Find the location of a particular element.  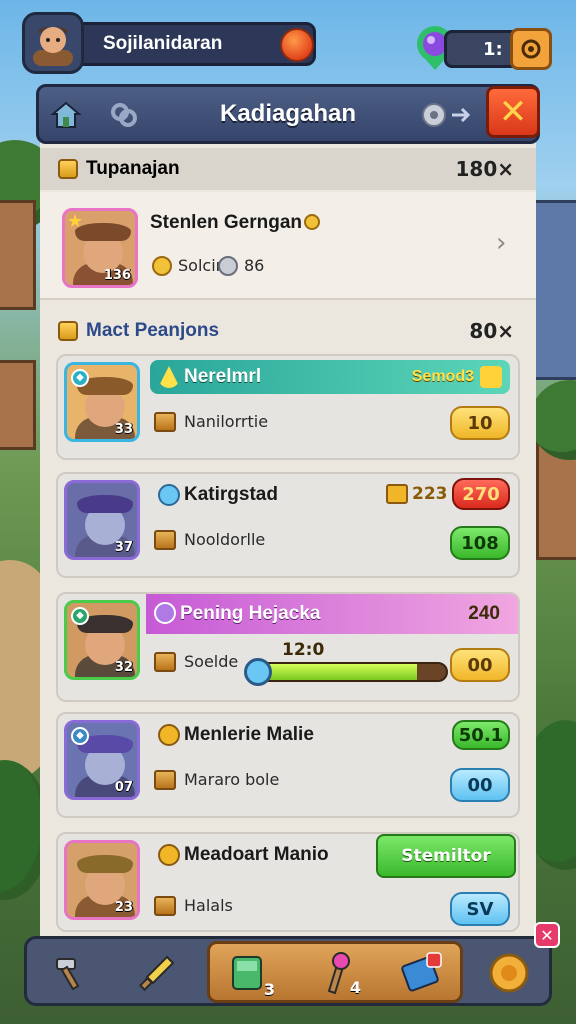

resource-counter: 1: is located at coordinates (482, 49).